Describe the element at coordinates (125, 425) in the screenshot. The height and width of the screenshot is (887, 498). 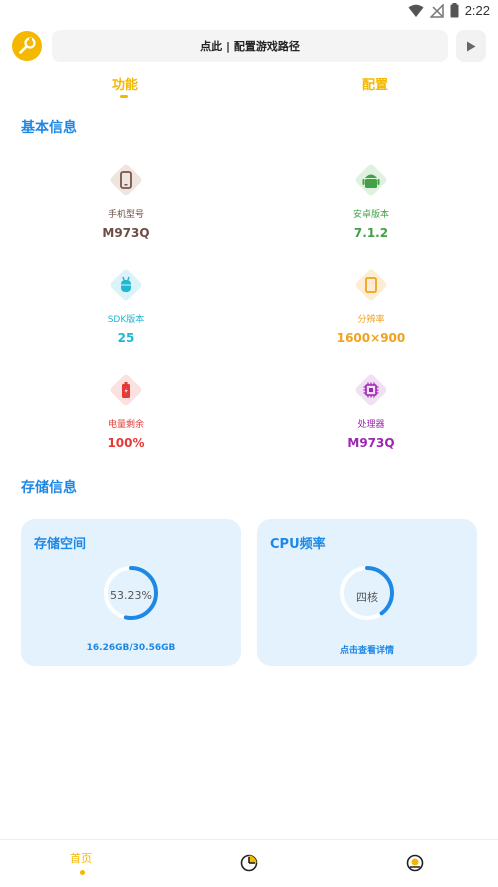
I see `info-label: 电量剩余` at that location.